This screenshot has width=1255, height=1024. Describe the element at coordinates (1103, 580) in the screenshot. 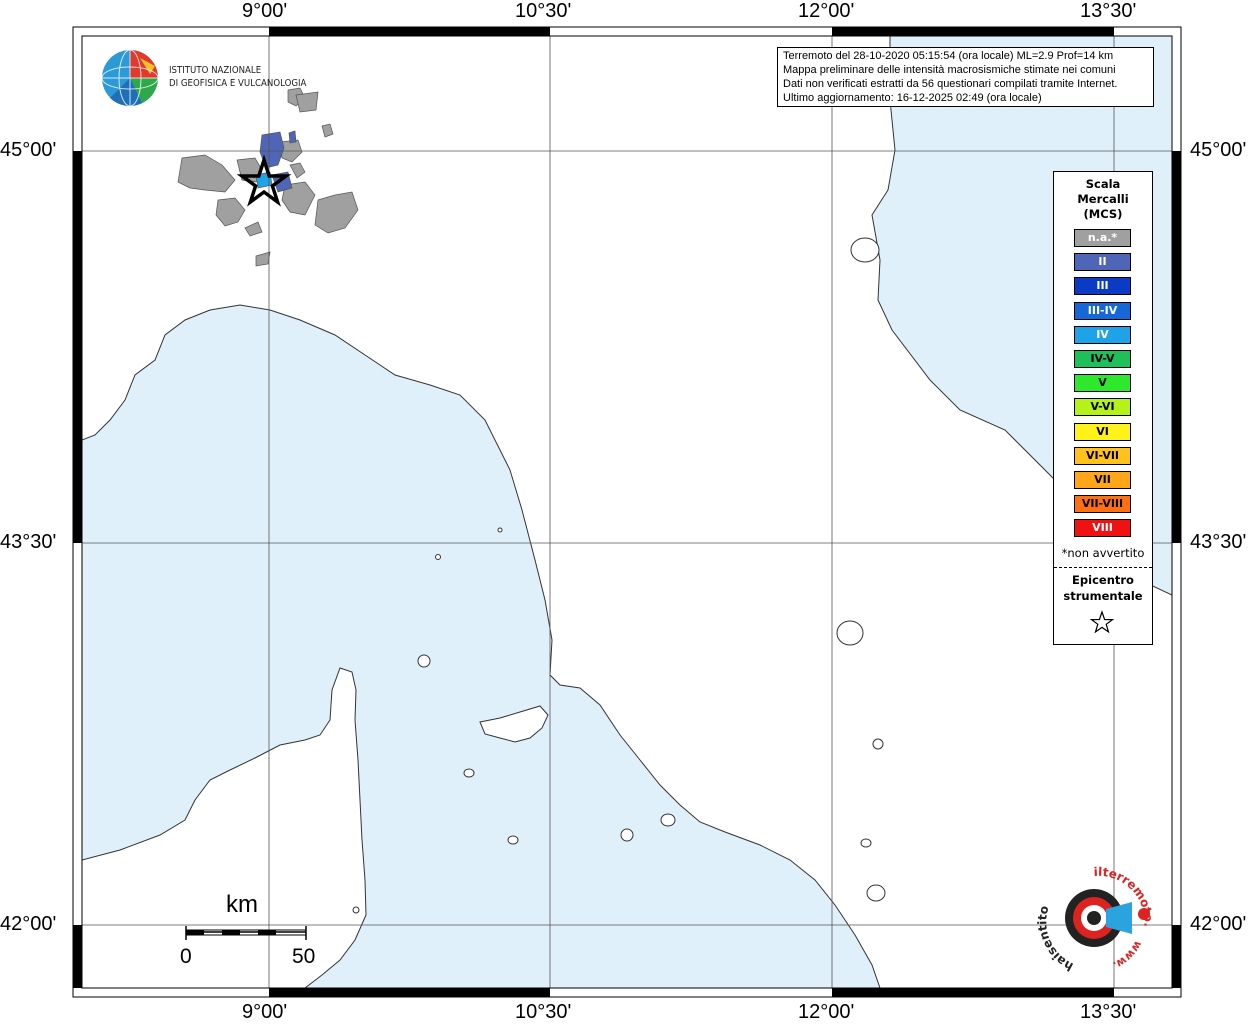

I see `legend-epicenter-1: Epicentro` at that location.